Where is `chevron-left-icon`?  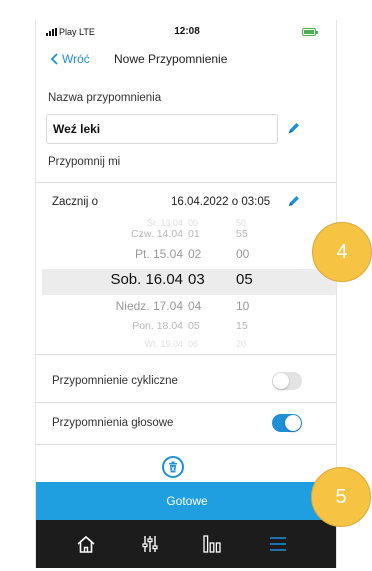
chevron-left-icon is located at coordinates (54, 59).